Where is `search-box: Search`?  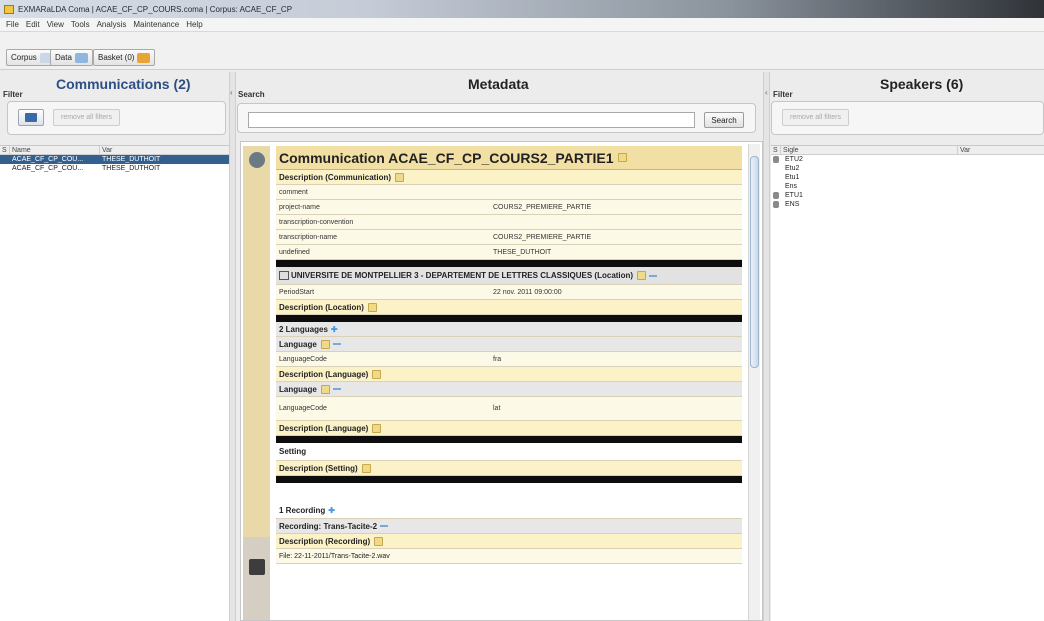
search-box: Search is located at coordinates (496, 118).